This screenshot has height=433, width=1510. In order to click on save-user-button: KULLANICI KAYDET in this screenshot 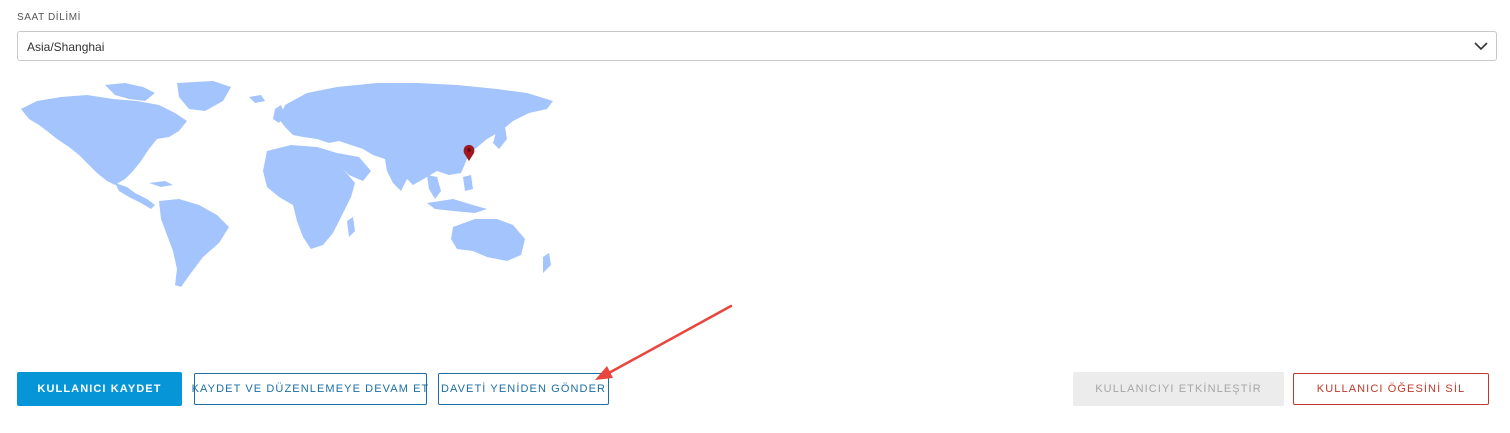, I will do `click(99, 389)`.